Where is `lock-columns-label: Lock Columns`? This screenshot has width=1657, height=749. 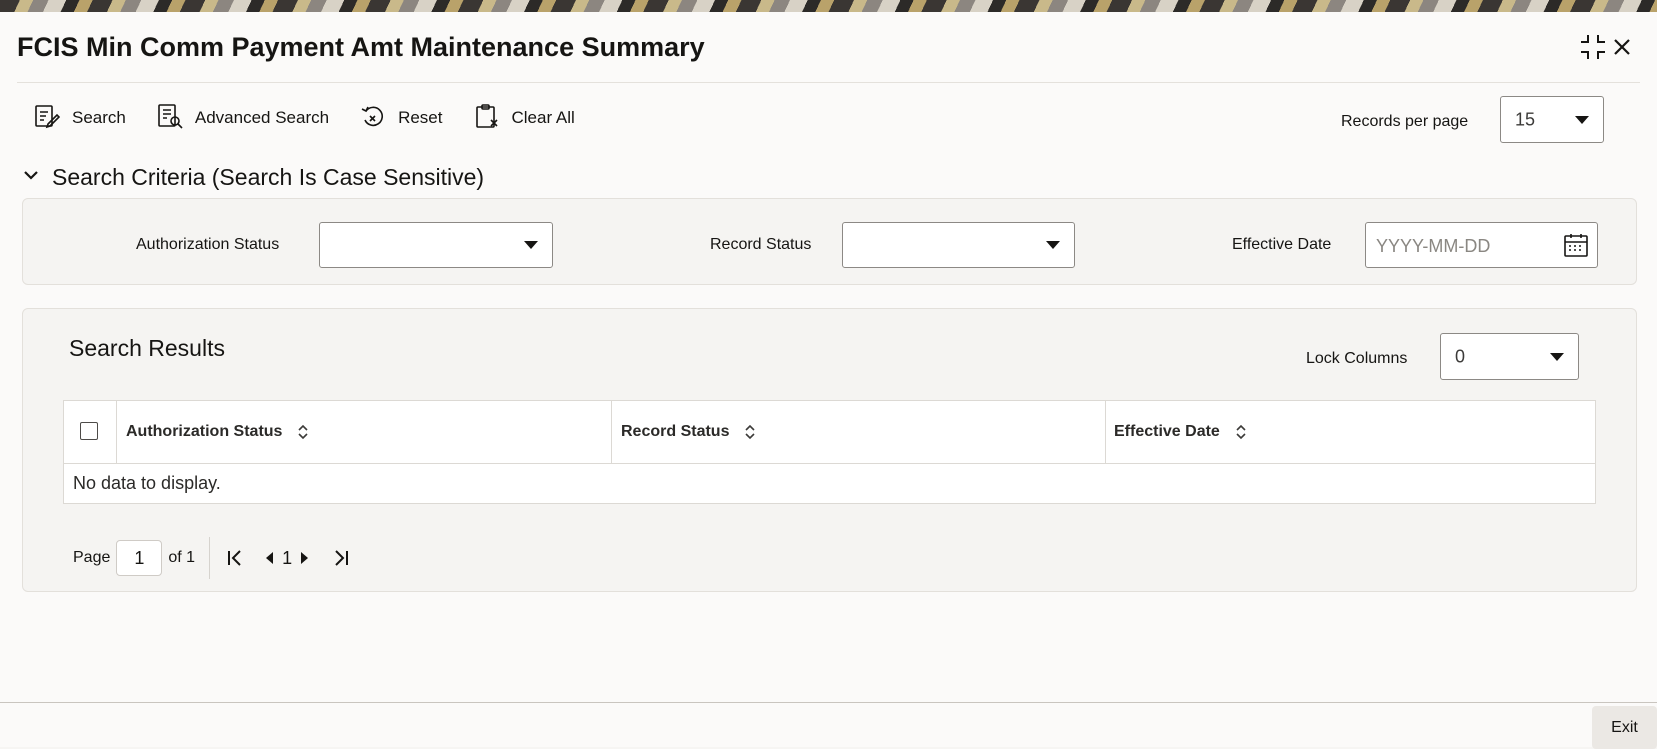 lock-columns-label: Lock Columns is located at coordinates (1357, 358).